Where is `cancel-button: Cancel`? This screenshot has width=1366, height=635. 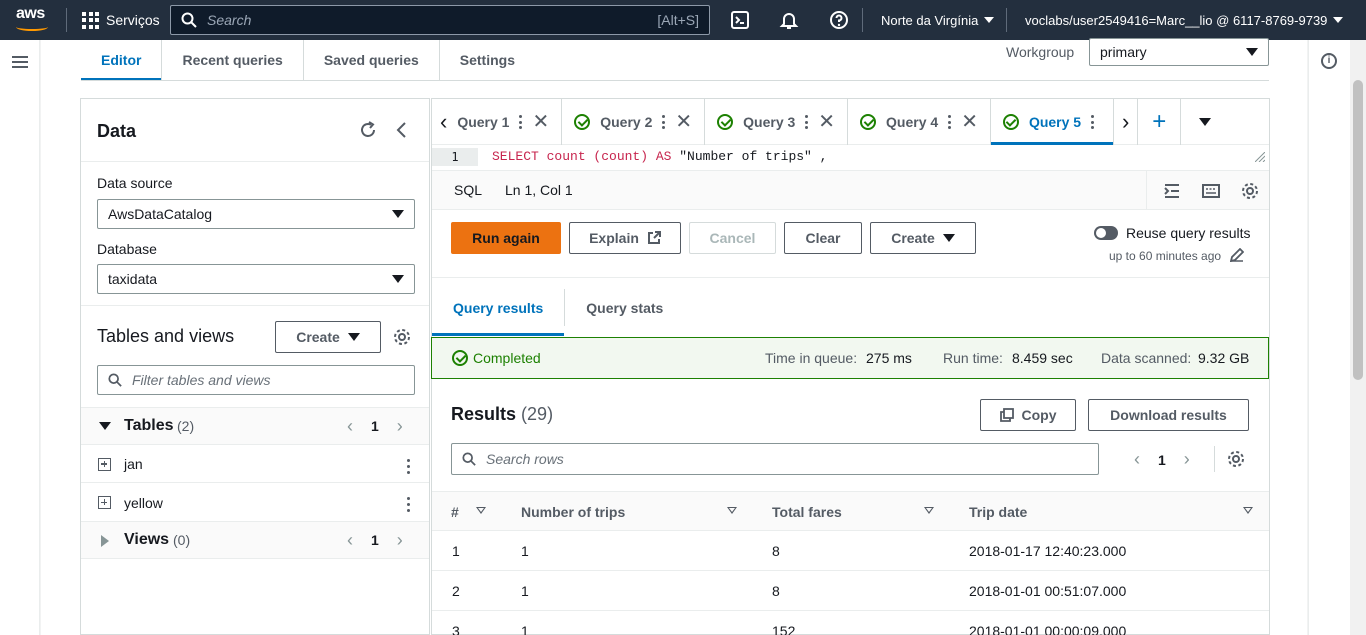
cancel-button: Cancel is located at coordinates (732, 238).